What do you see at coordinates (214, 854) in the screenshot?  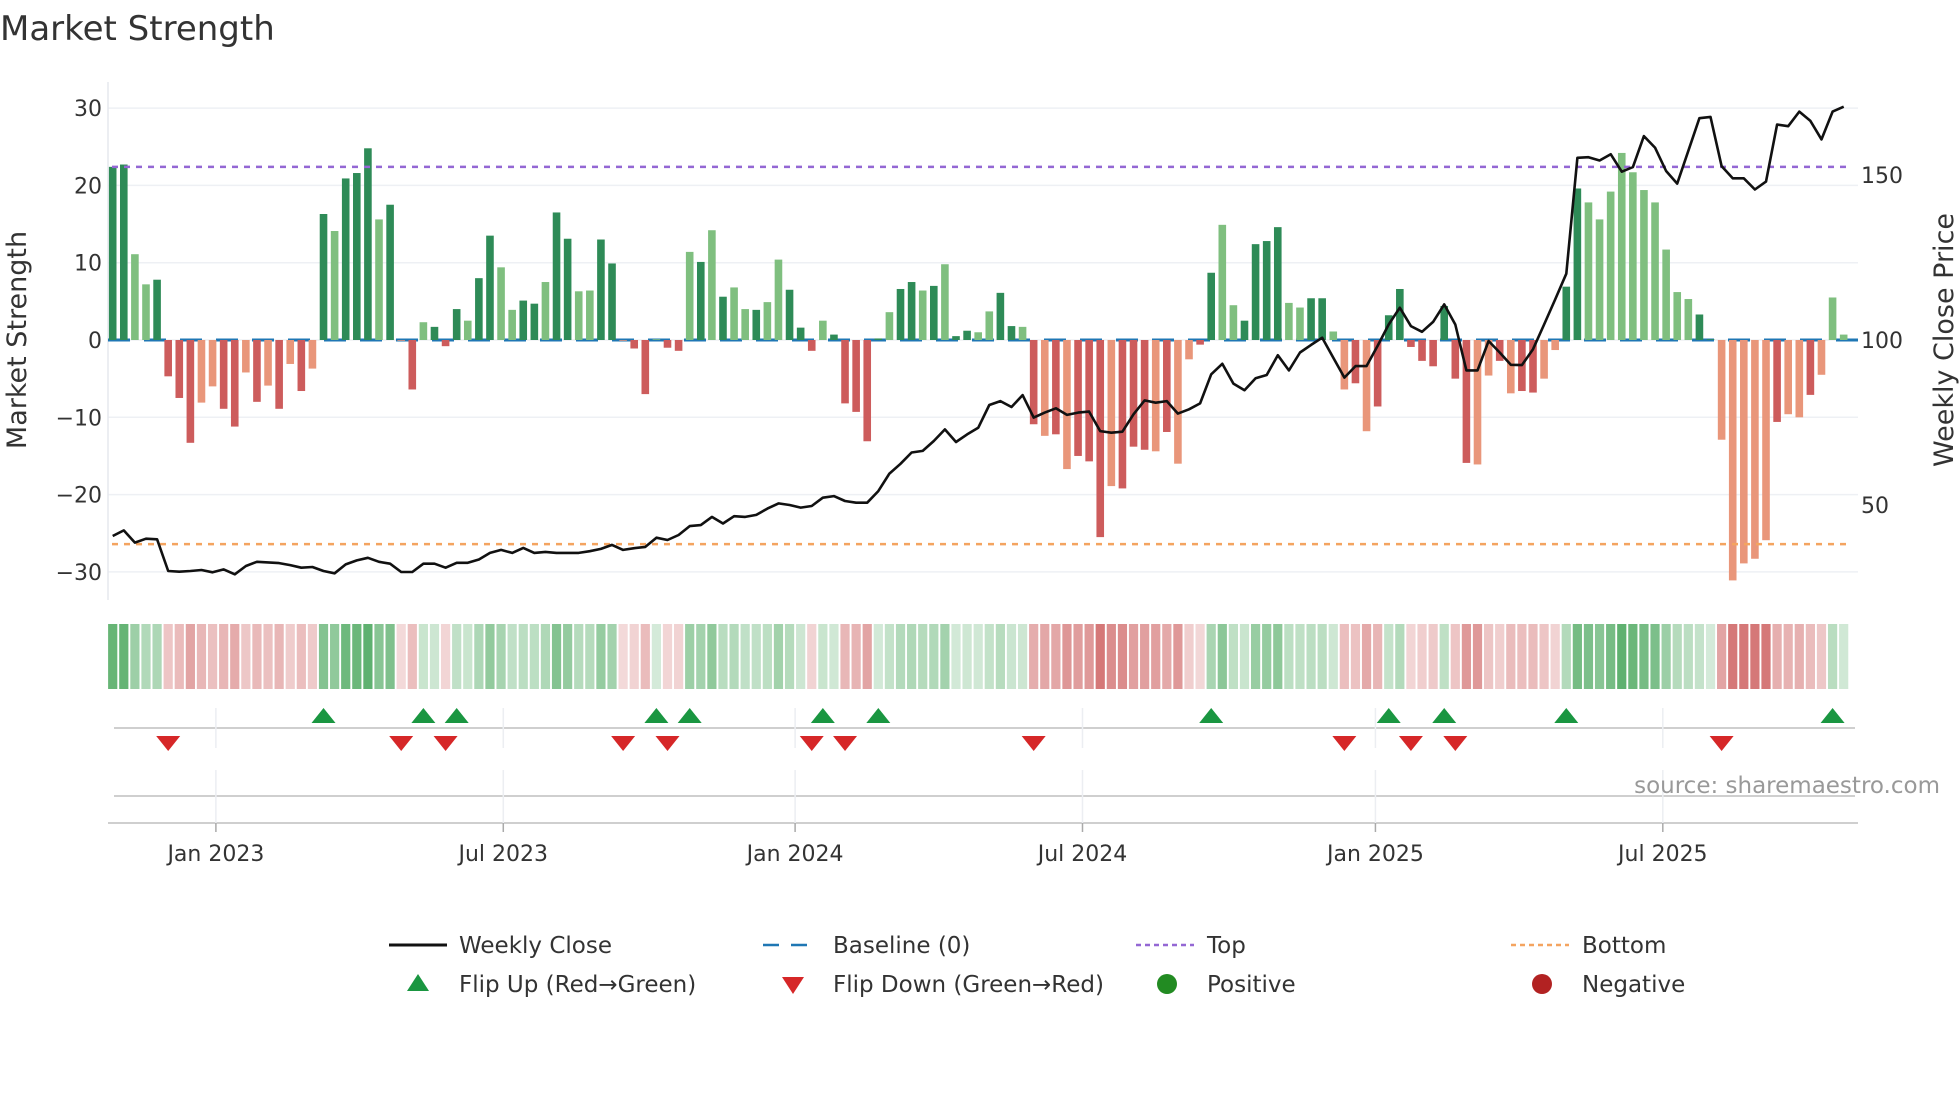 I see `x-tick-label: Jan 2023` at bounding box center [214, 854].